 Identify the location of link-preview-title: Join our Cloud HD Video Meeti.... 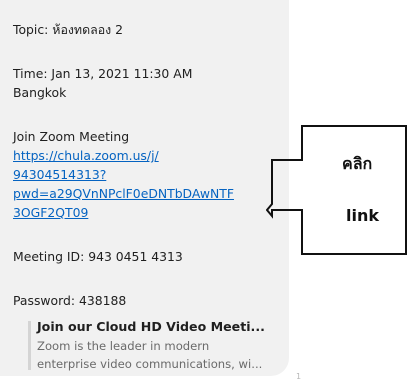
(151, 327).